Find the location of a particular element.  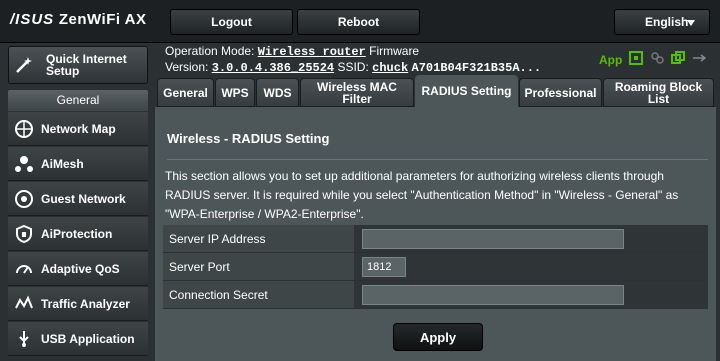

guest-network-icon is located at coordinates (24, 199).